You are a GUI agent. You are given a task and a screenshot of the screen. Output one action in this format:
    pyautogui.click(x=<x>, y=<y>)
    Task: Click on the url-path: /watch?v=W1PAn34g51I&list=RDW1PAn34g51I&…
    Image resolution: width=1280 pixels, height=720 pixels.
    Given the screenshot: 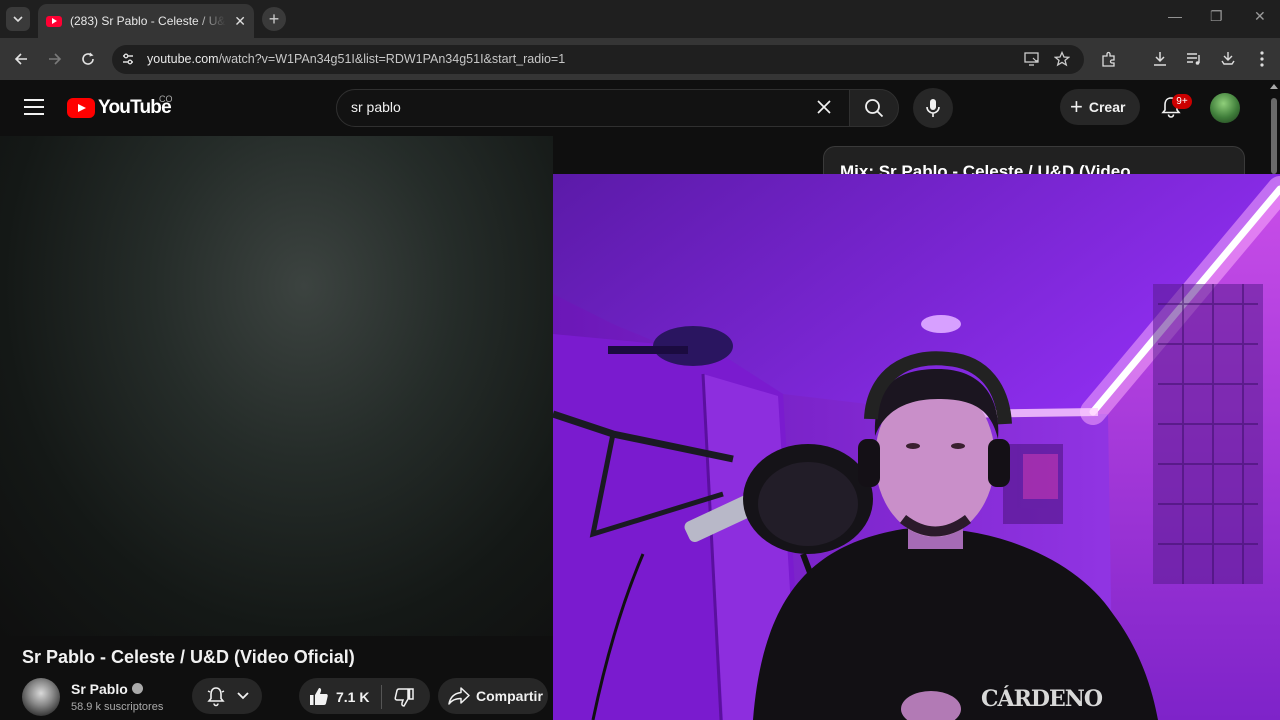 What is the action you would take?
    pyautogui.click(x=392, y=59)
    